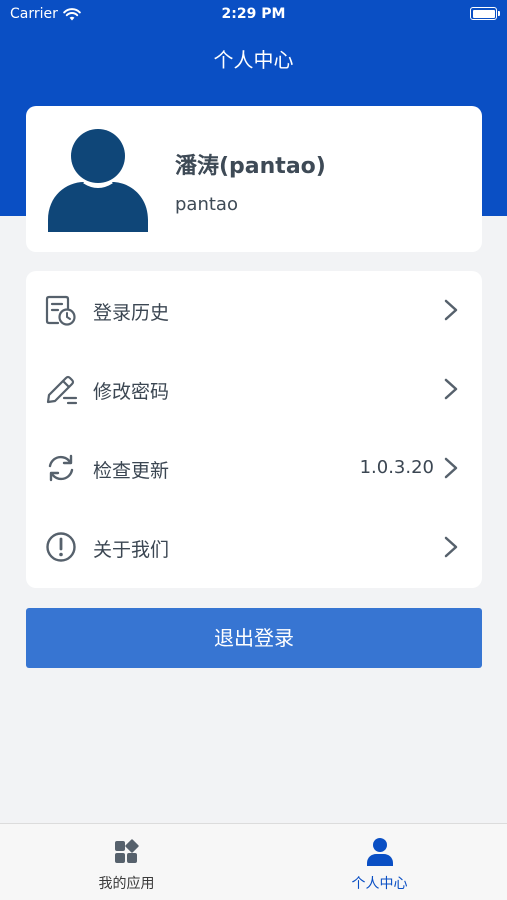 Image resolution: width=507 pixels, height=900 pixels. I want to click on tab-label: 个人中心, so click(379, 884).